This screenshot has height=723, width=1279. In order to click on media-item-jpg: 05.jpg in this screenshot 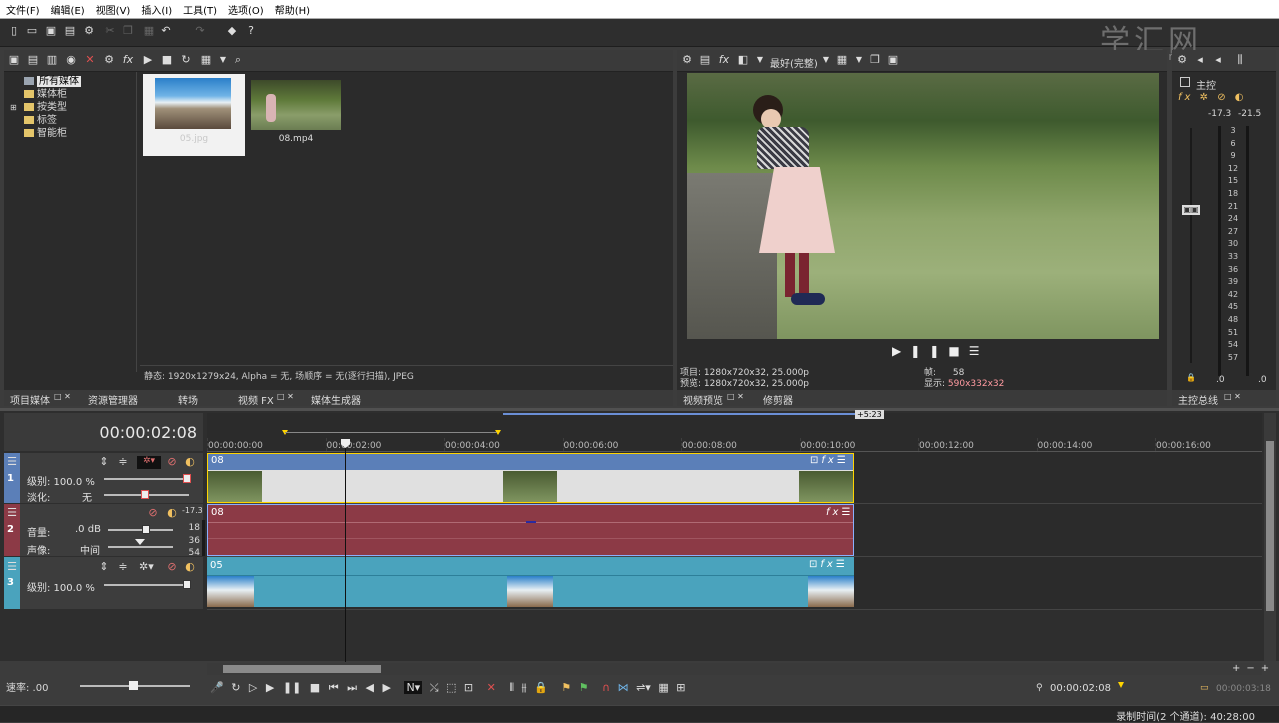, I will do `click(194, 115)`.